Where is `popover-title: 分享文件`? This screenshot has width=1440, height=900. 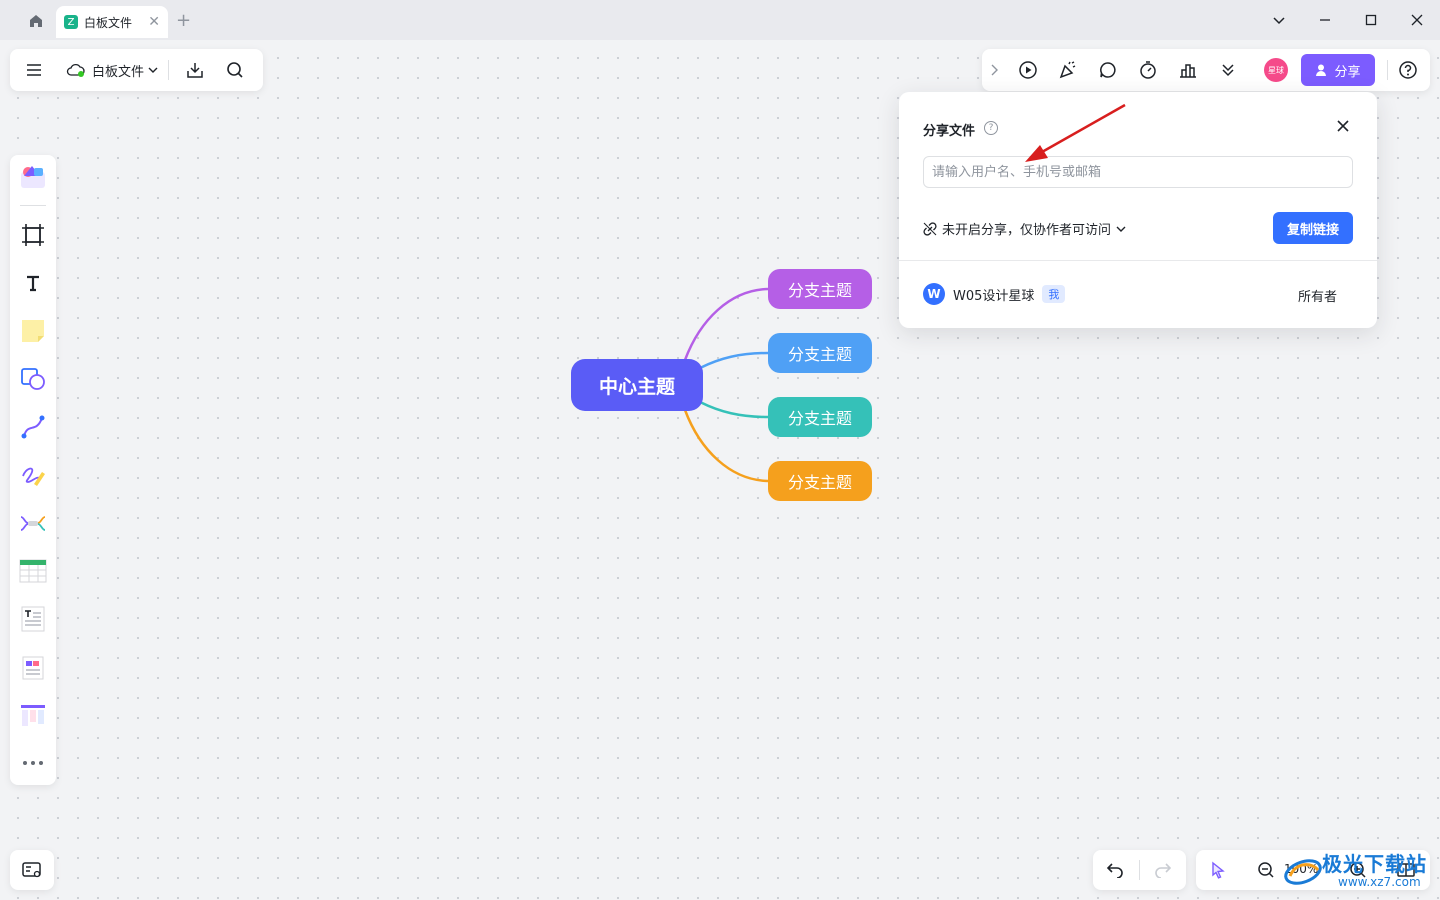
popover-title: 分享文件 is located at coordinates (949, 131).